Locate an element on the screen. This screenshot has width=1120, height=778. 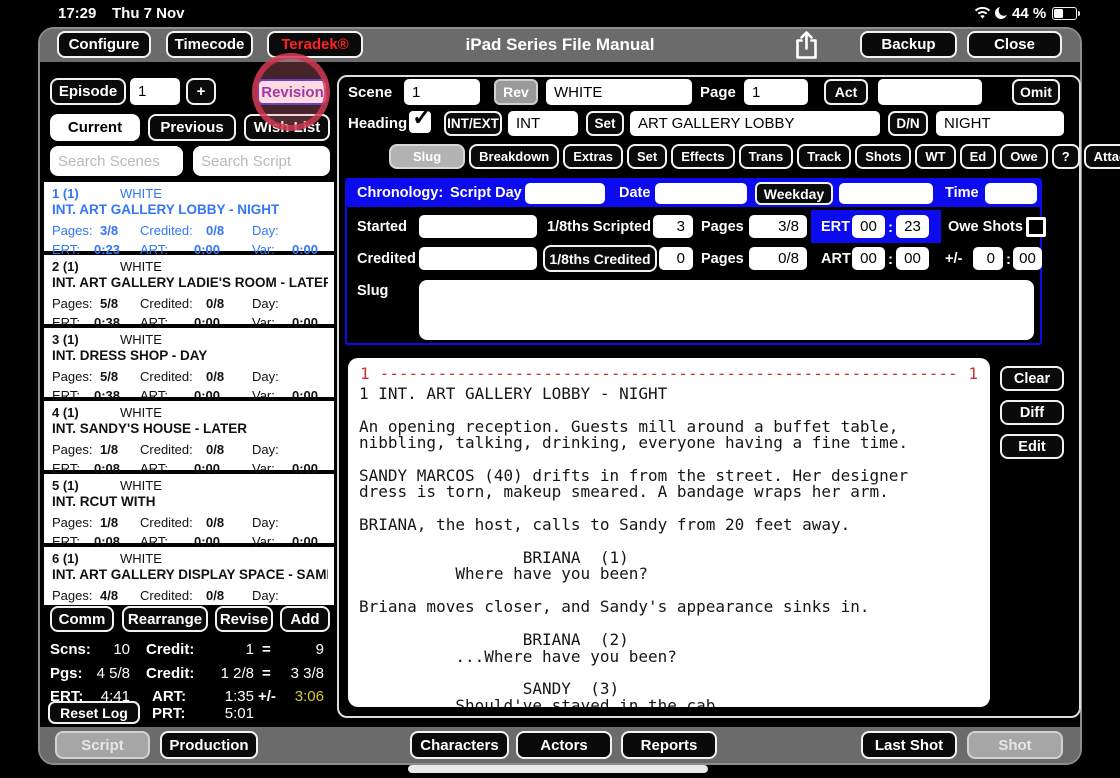
search-scenes-input is located at coordinates (116, 161).